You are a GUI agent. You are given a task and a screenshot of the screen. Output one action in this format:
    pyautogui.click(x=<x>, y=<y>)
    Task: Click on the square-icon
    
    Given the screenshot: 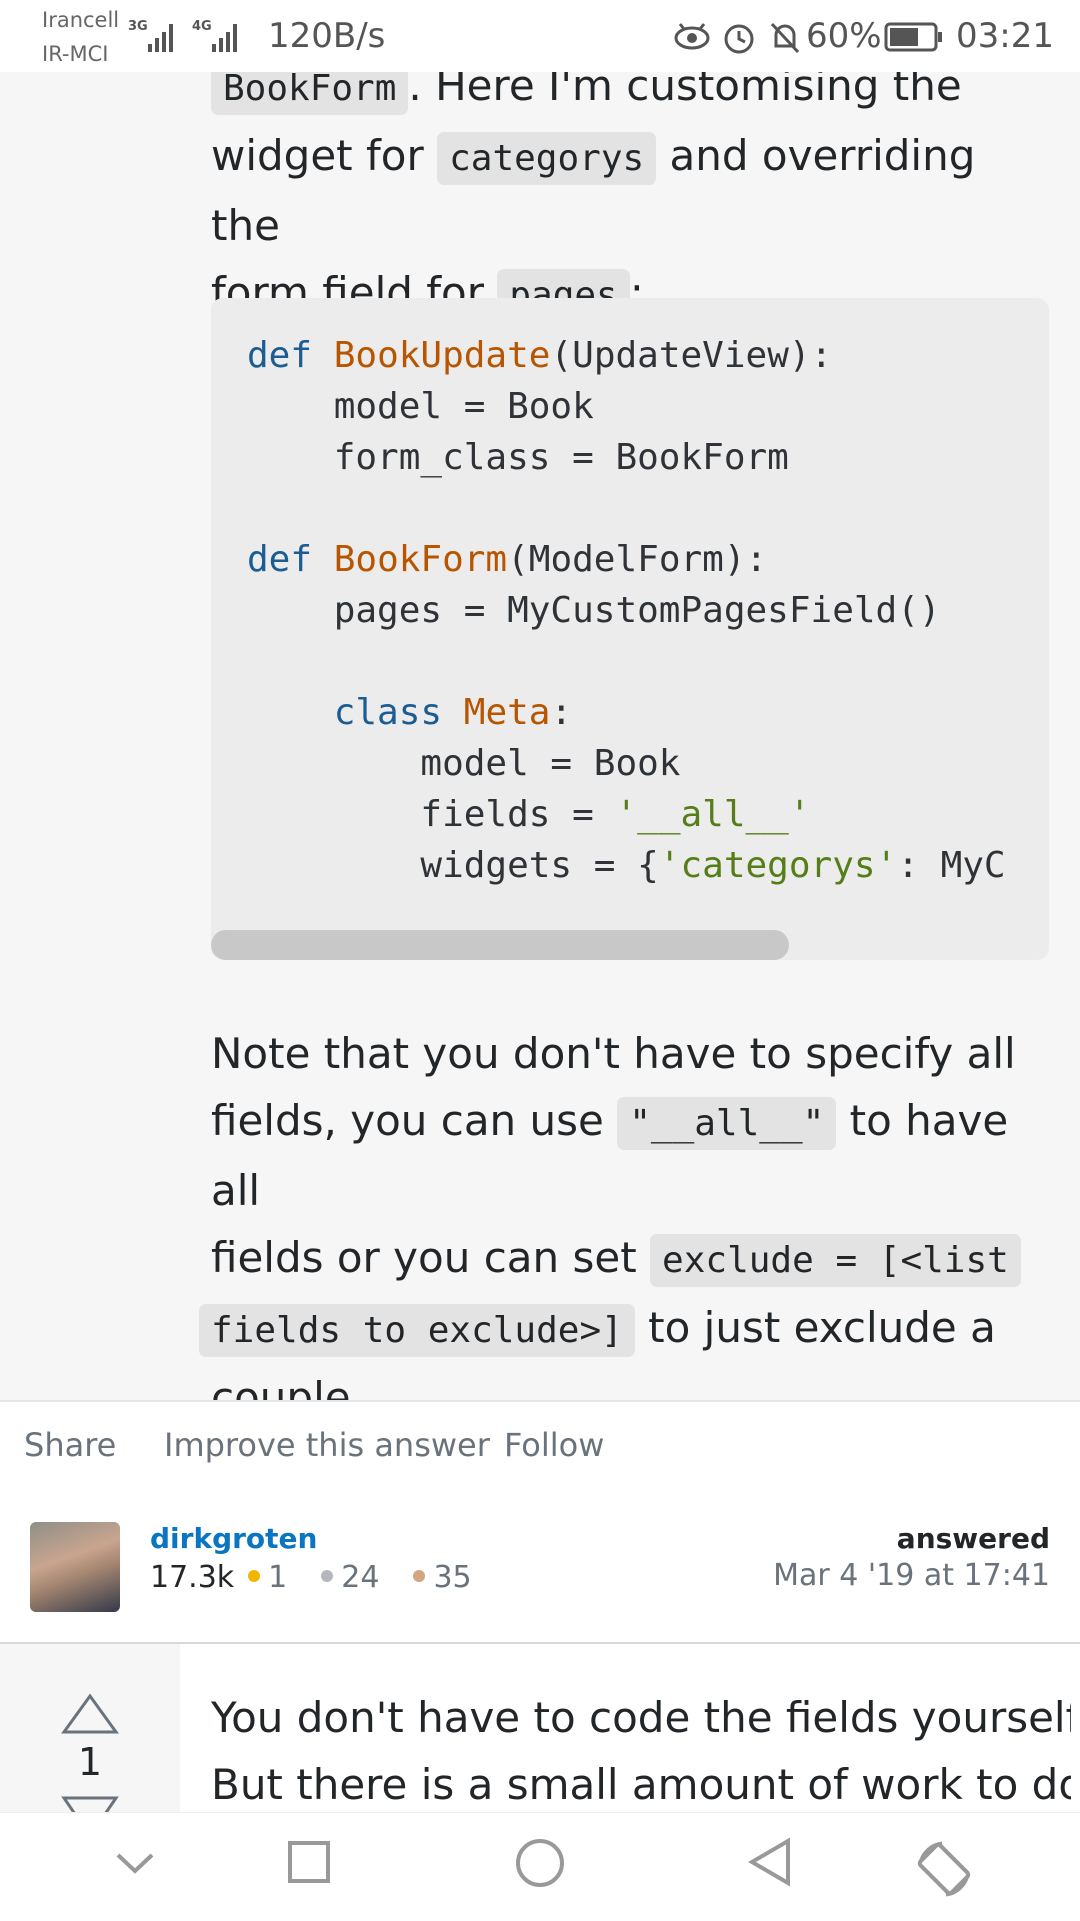 What is the action you would take?
    pyautogui.click(x=309, y=1862)
    